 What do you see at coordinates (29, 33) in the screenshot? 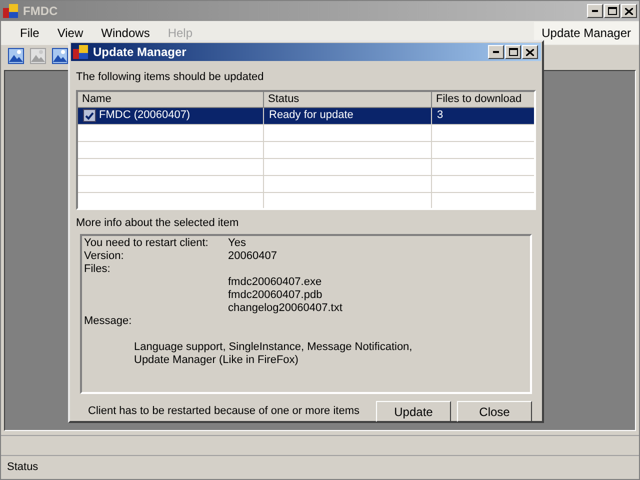
I see `menu-item: File` at bounding box center [29, 33].